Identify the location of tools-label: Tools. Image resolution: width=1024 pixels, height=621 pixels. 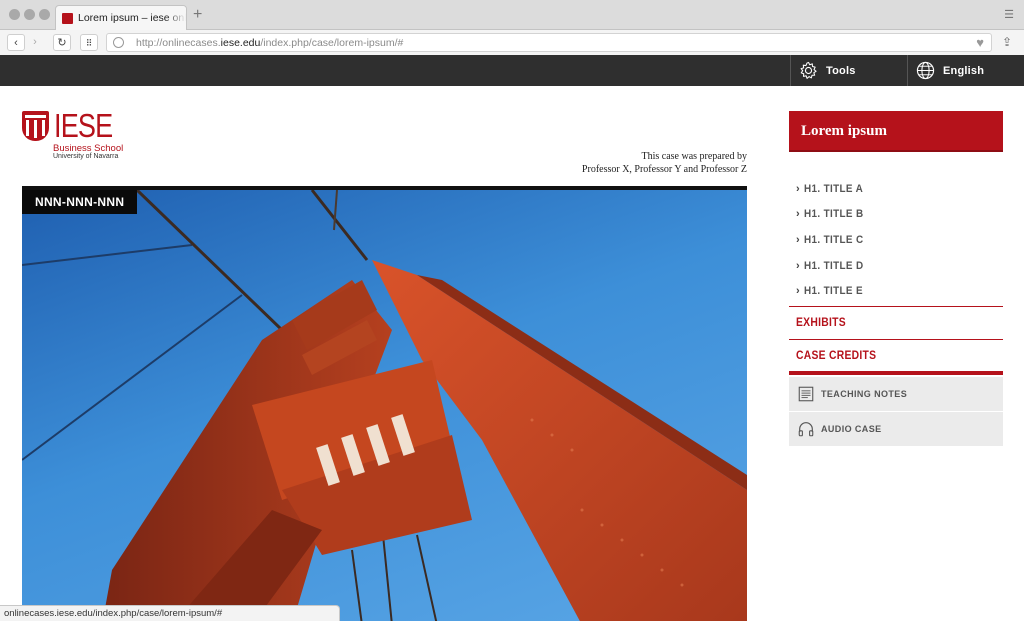
(841, 70).